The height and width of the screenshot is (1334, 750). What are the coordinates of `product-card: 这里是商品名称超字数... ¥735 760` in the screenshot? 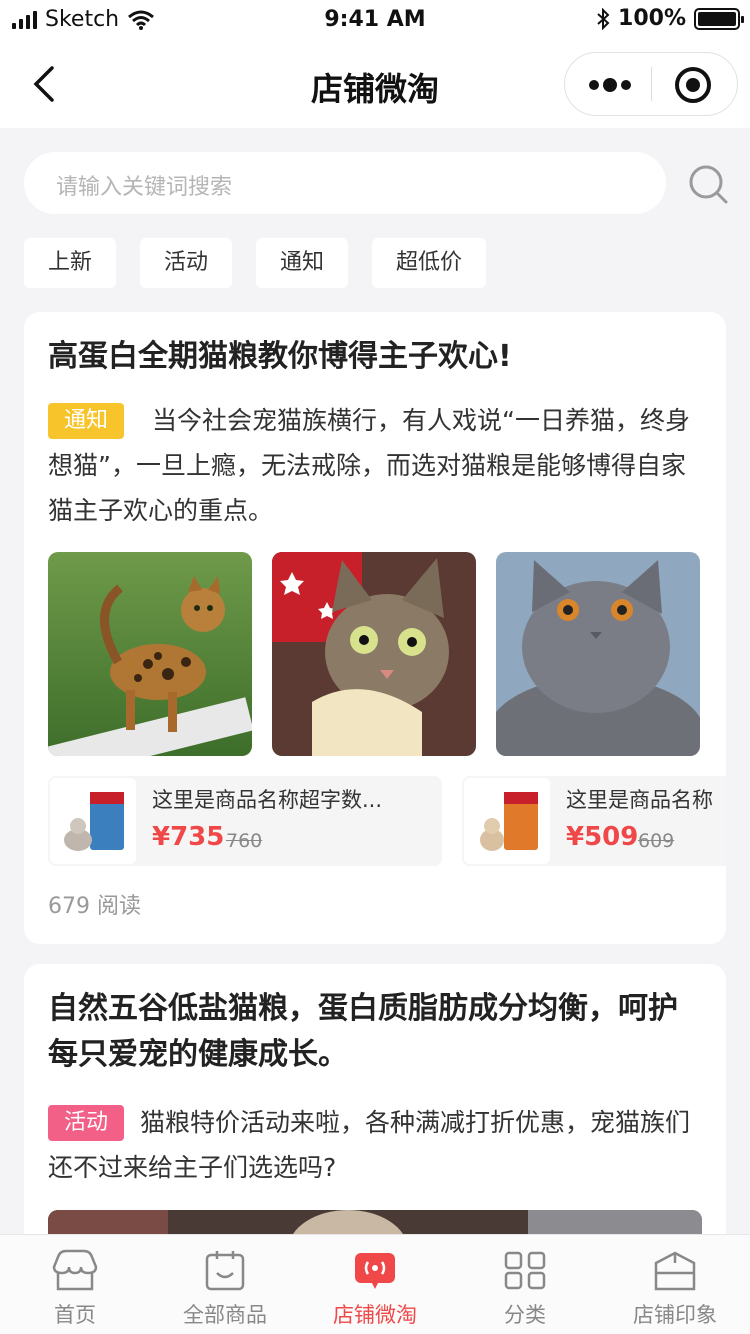 It's located at (245, 821).